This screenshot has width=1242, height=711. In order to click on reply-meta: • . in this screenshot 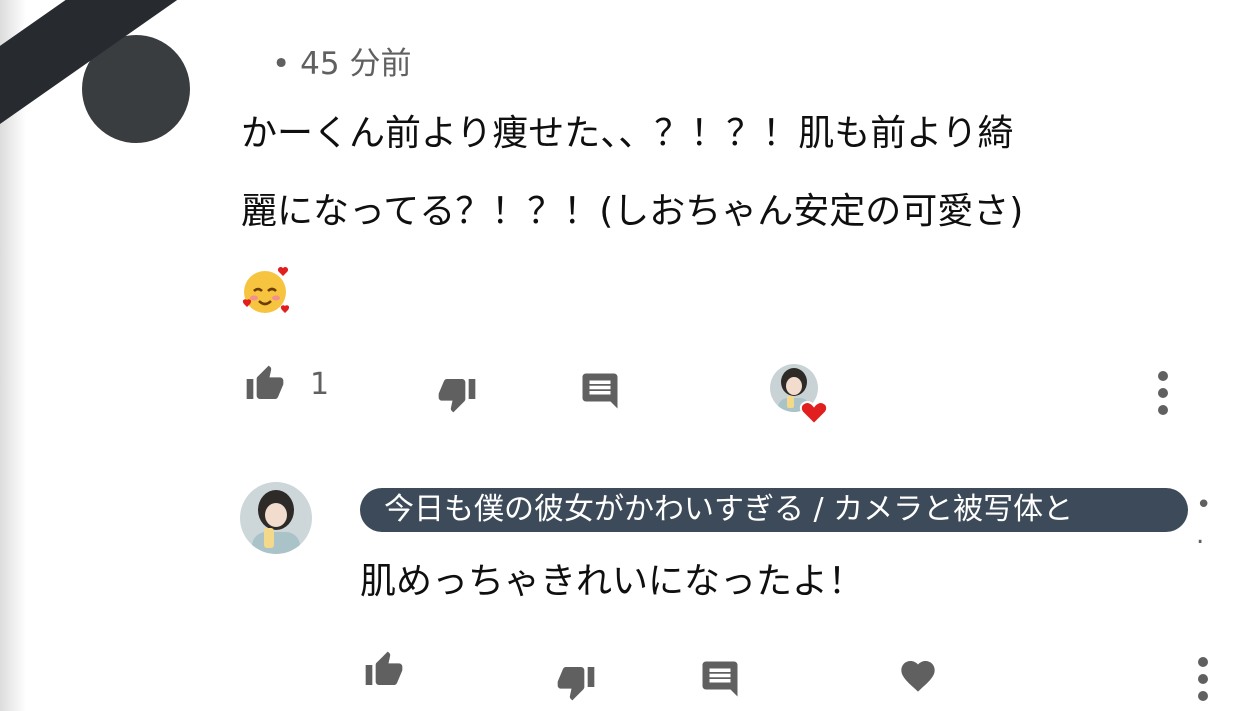, I will do `click(1207, 520)`.